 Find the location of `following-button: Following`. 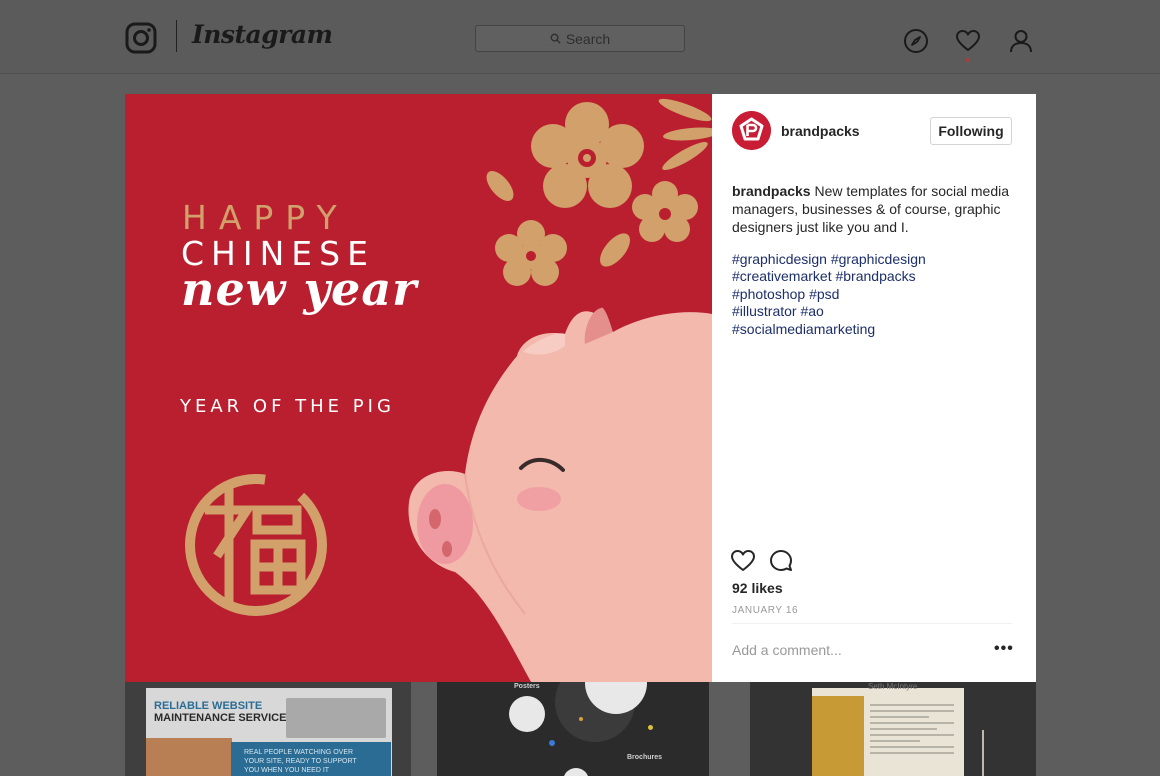

following-button: Following is located at coordinates (971, 131).